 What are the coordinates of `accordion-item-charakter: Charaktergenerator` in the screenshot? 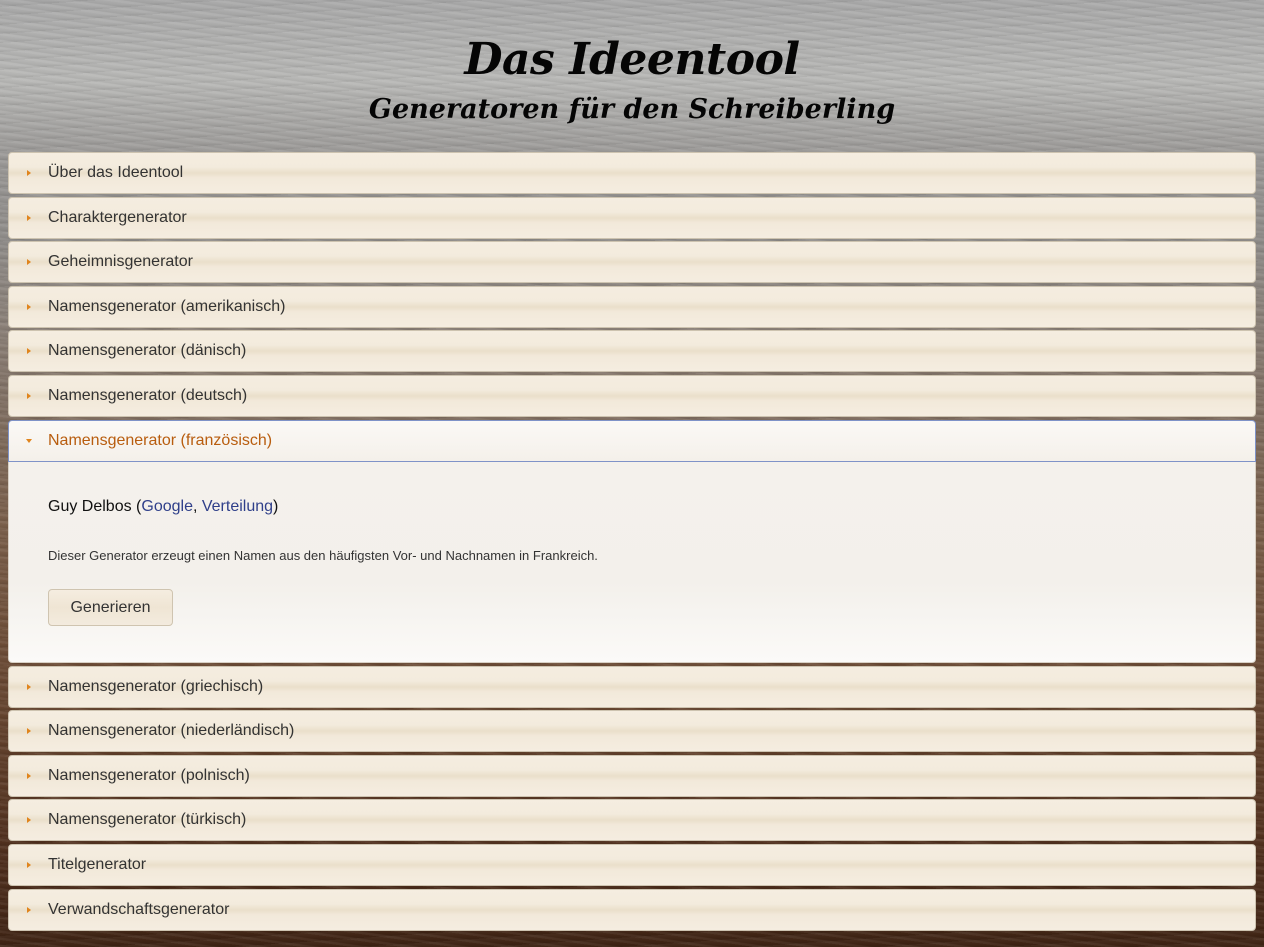 It's located at (632, 217).